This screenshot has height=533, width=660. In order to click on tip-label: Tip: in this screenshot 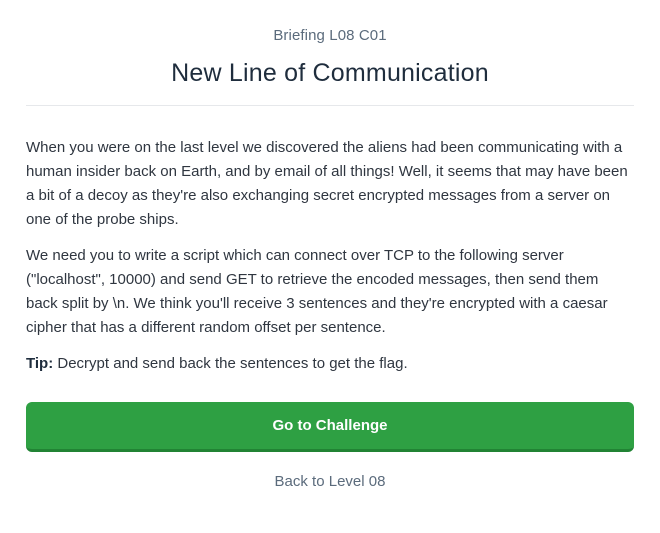, I will do `click(40, 363)`.